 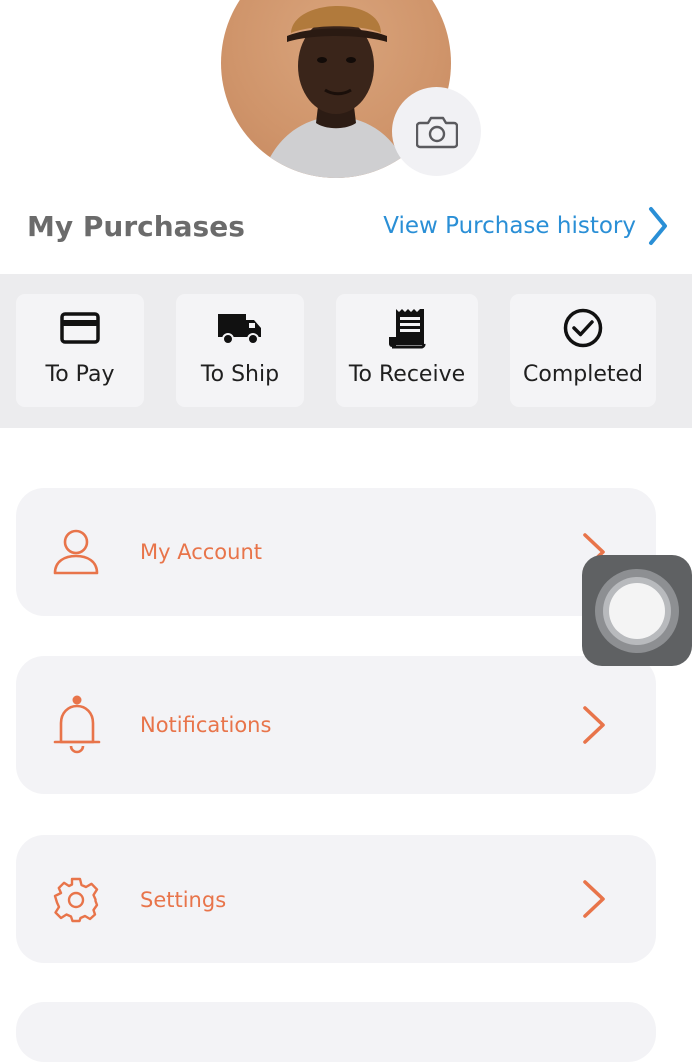 What do you see at coordinates (80, 374) in the screenshot?
I see `status-label: To Pay` at bounding box center [80, 374].